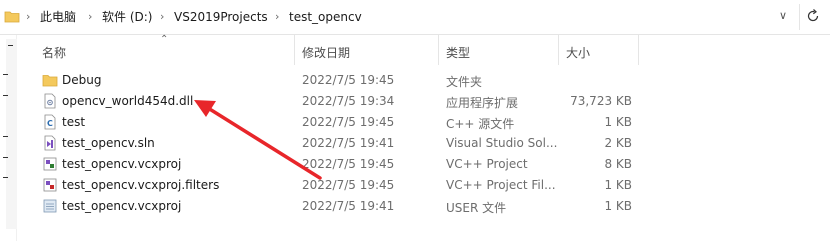 Image resolution: width=830 pixels, height=241 pixels. I want to click on cpp-file-icon: C, so click(50, 122).